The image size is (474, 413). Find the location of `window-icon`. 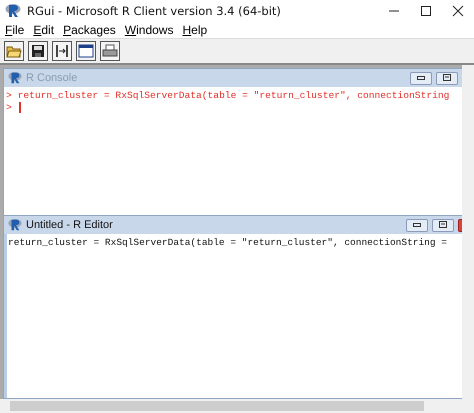

window-icon is located at coordinates (86, 51).